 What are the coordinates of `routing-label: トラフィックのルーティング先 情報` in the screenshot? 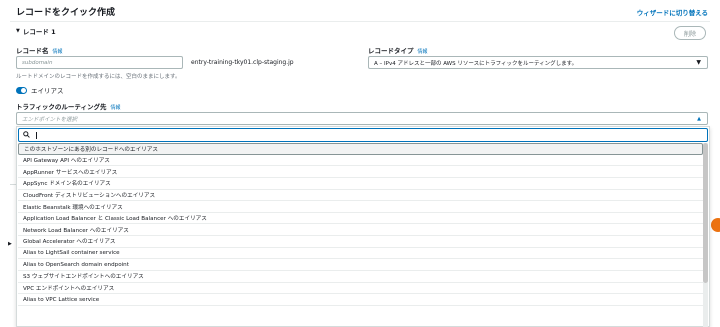 It's located at (68, 106).